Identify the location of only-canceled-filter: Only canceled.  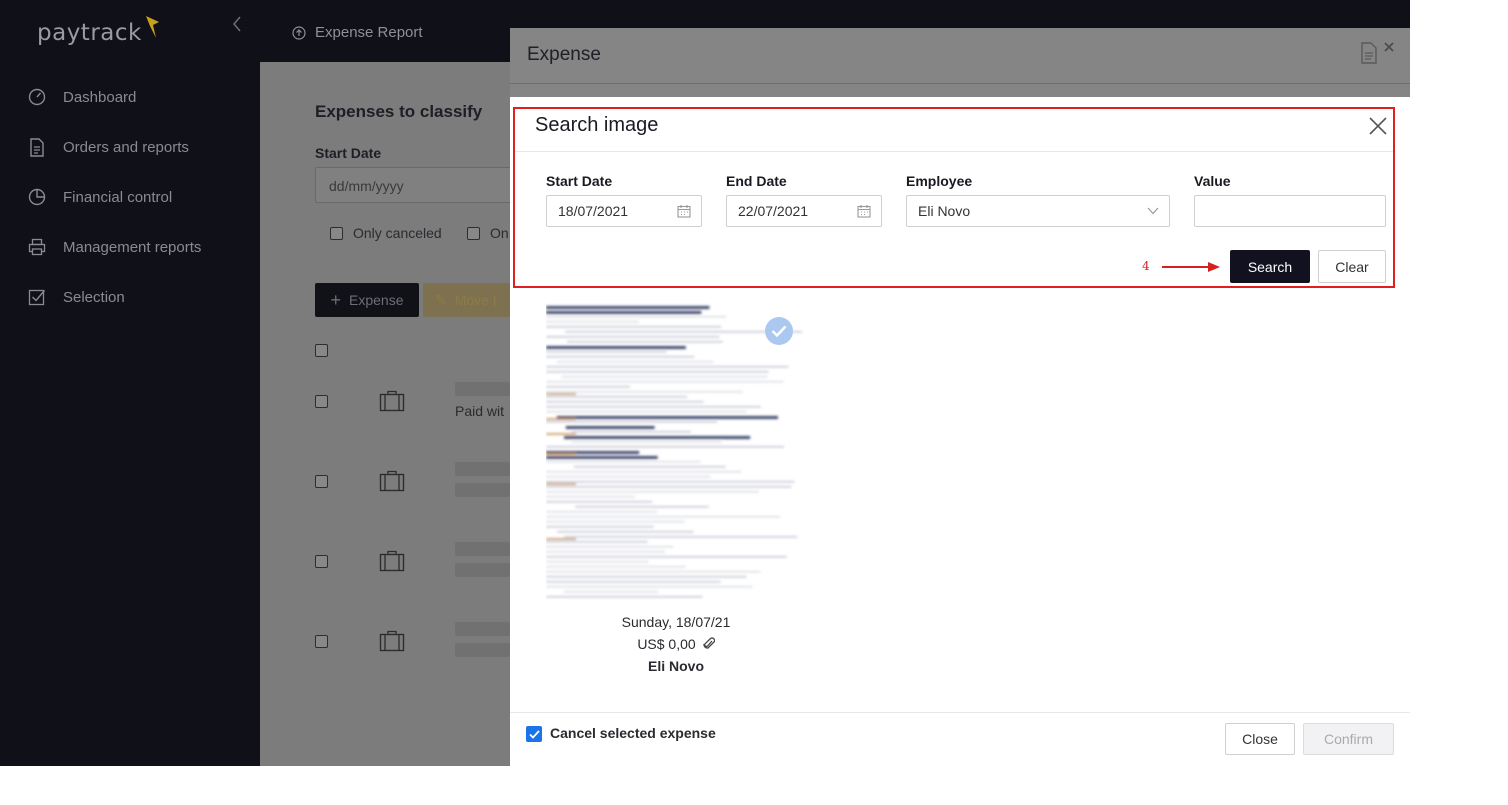
(386, 233).